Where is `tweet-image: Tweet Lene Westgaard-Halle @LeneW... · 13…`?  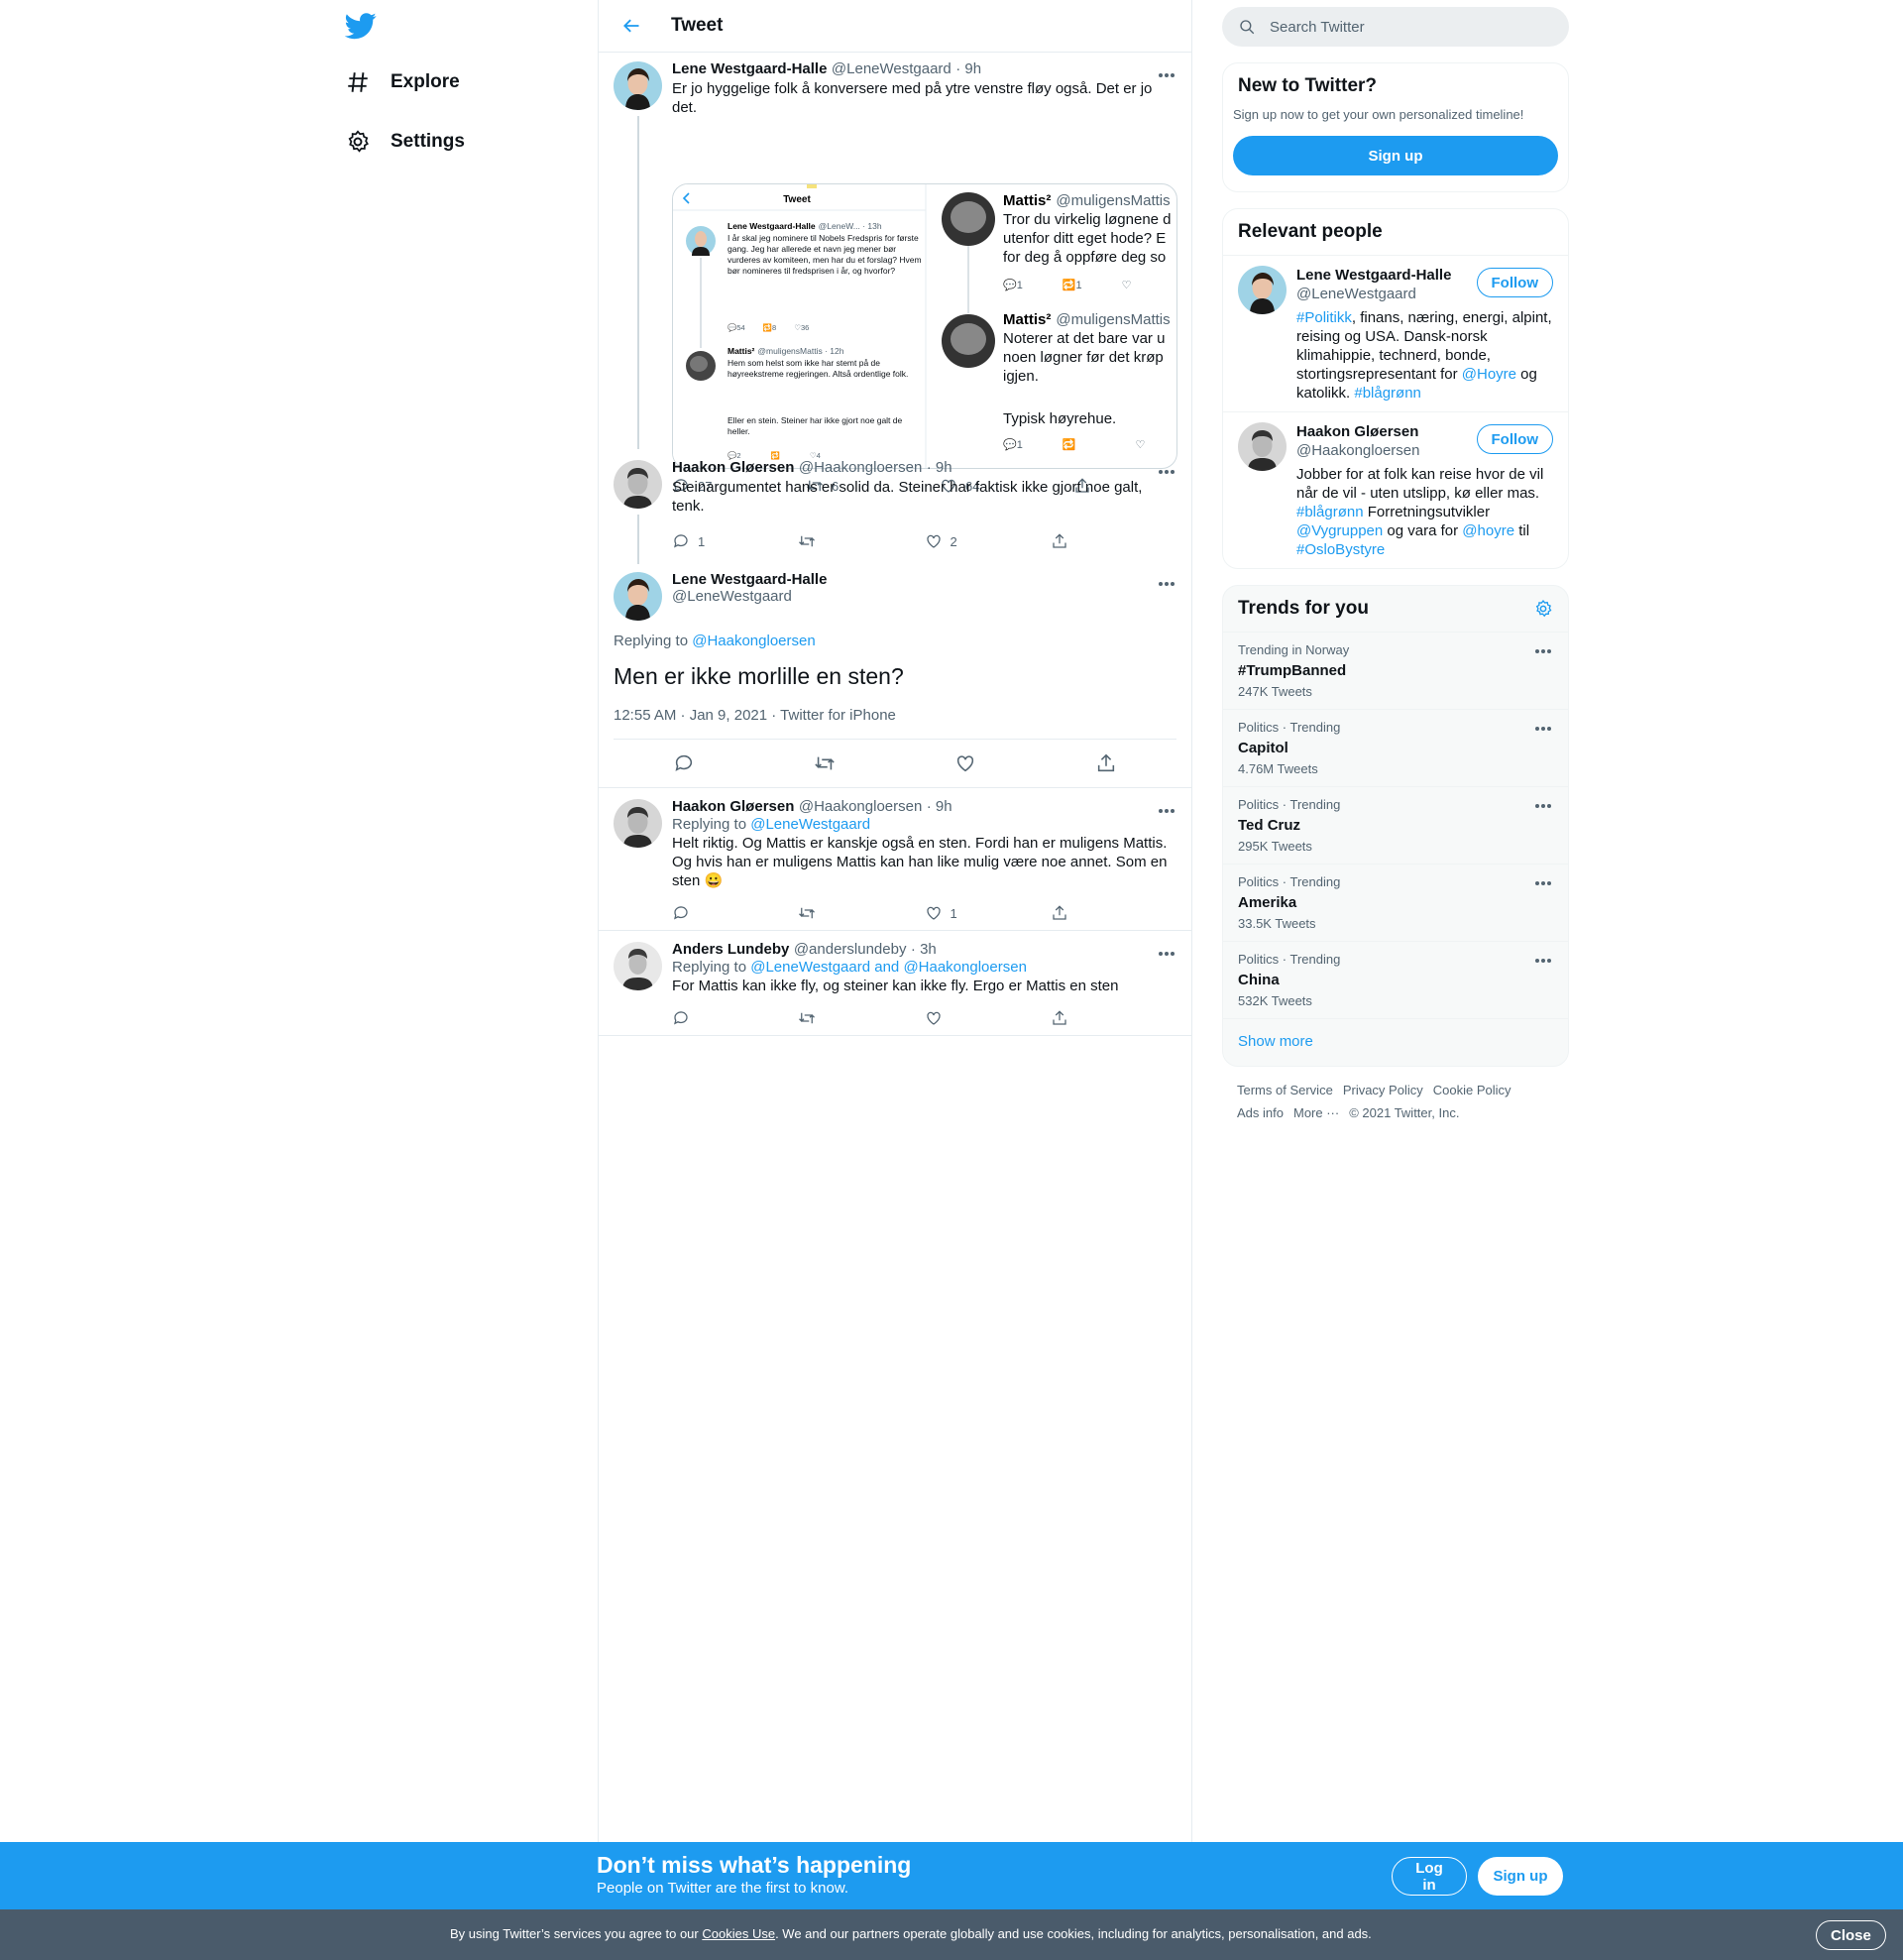
tweet-image: Tweet Lene Westgaard-Halle @LeneW... · 13… is located at coordinates (924, 326).